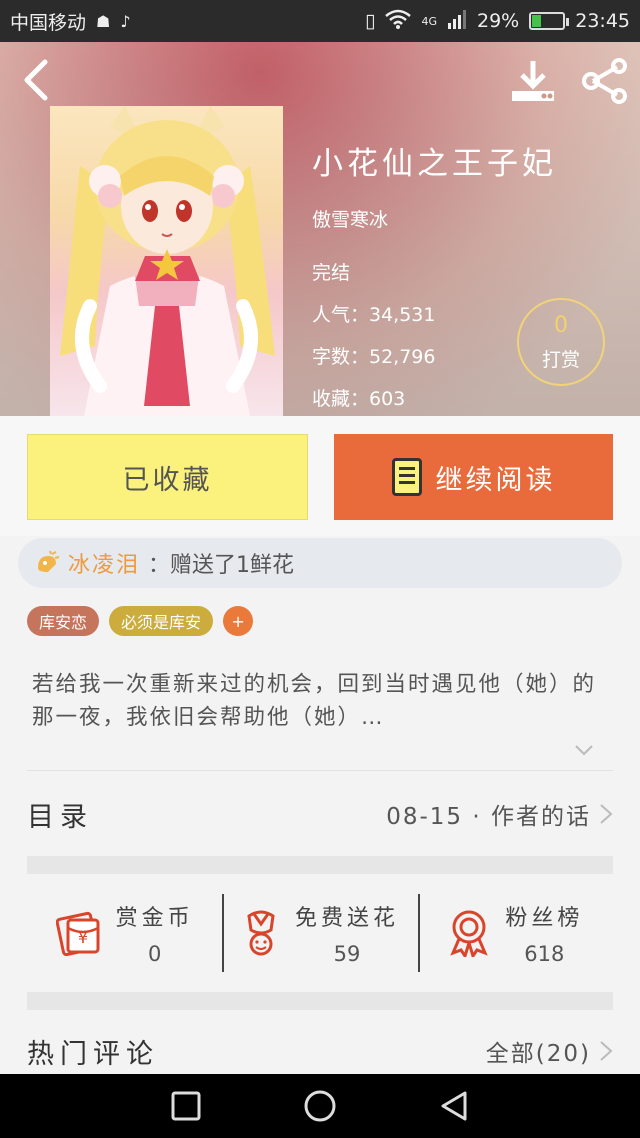 The width and height of the screenshot is (640, 1138). Describe the element at coordinates (561, 325) in the screenshot. I see `tip-count: 0` at that location.